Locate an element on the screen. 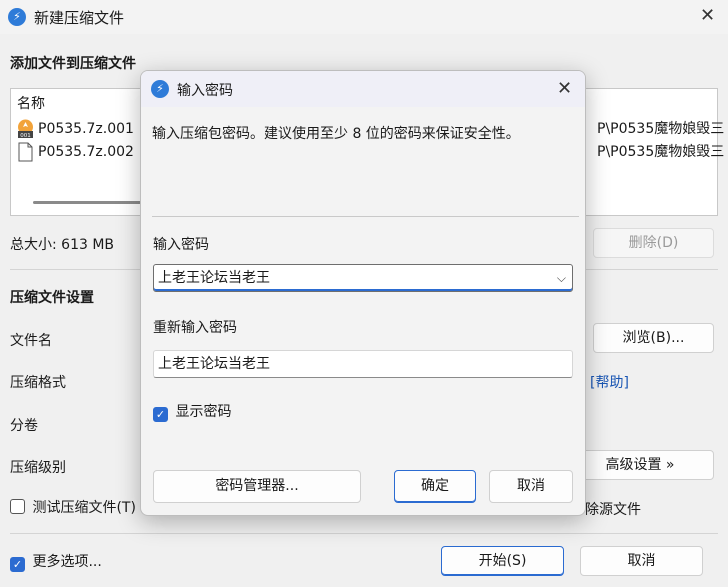  reenter-password-label: 重新输入密码 is located at coordinates (195, 328).